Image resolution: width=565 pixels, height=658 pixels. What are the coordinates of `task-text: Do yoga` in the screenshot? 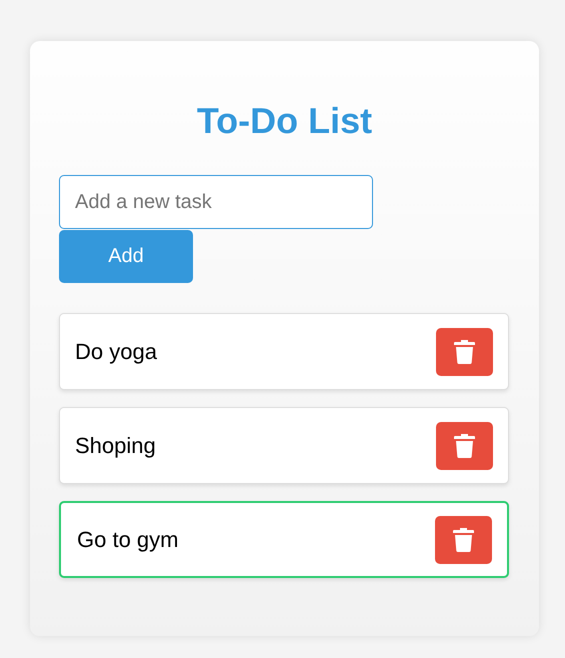 It's located at (116, 351).